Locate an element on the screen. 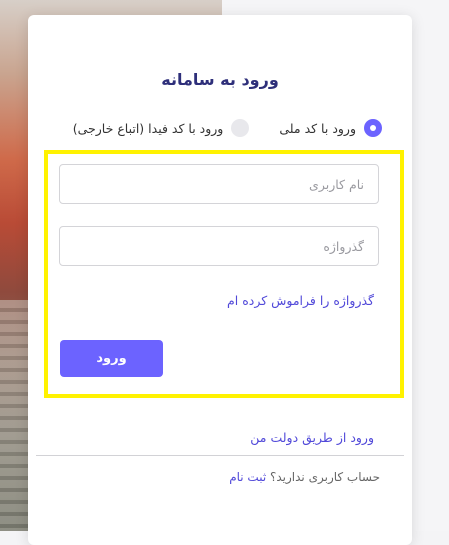 Image resolution: width=449 pixels, height=545 pixels. radio-national-code: ورود با کد ملی is located at coordinates (330, 128).